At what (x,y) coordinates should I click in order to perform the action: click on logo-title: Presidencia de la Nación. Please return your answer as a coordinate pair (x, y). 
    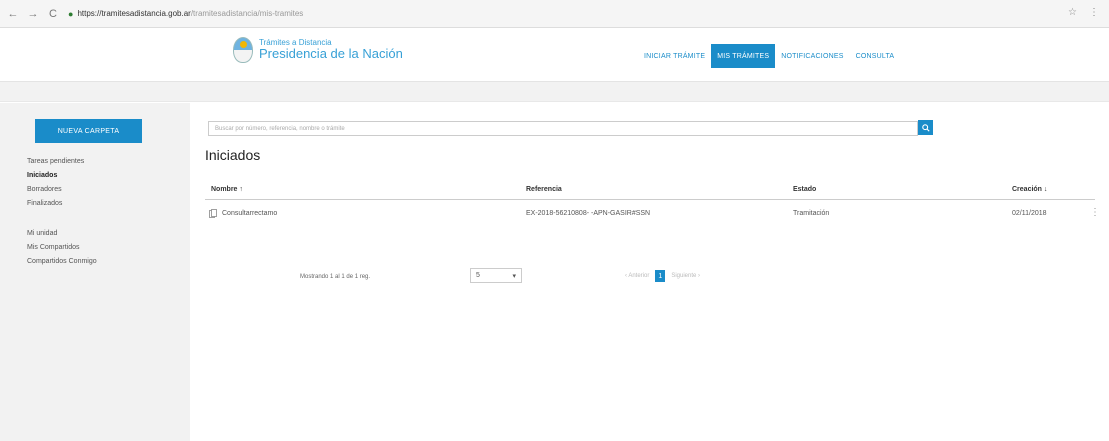
    Looking at the image, I should click on (331, 54).